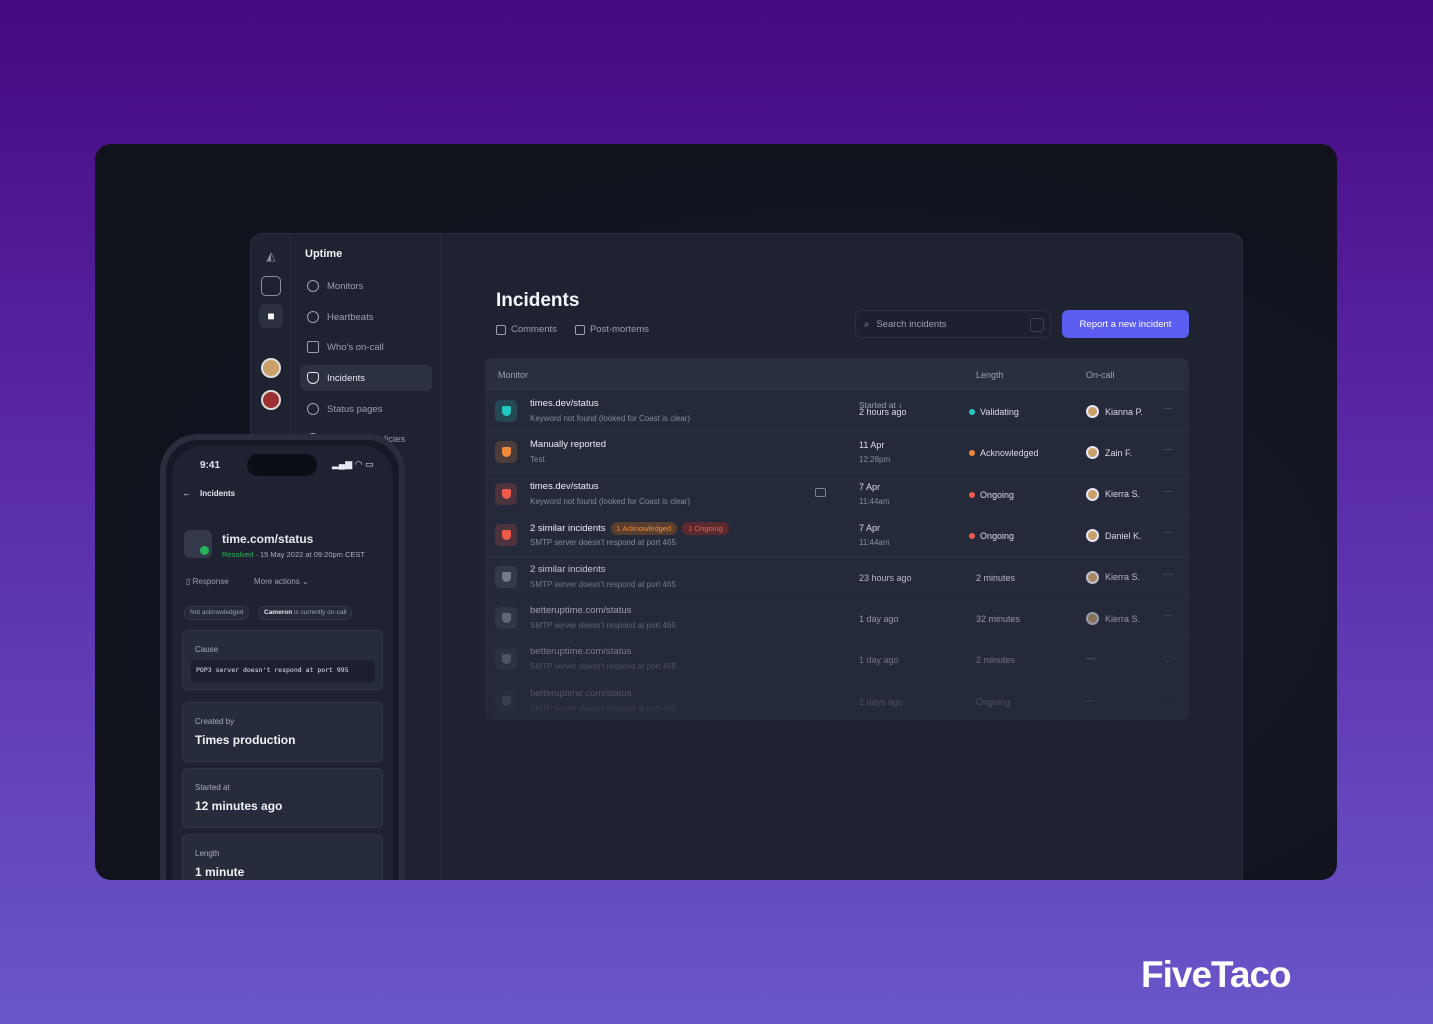  Describe the element at coordinates (366, 378) in the screenshot. I see `sidebar-item-incidents: Incidents` at that location.